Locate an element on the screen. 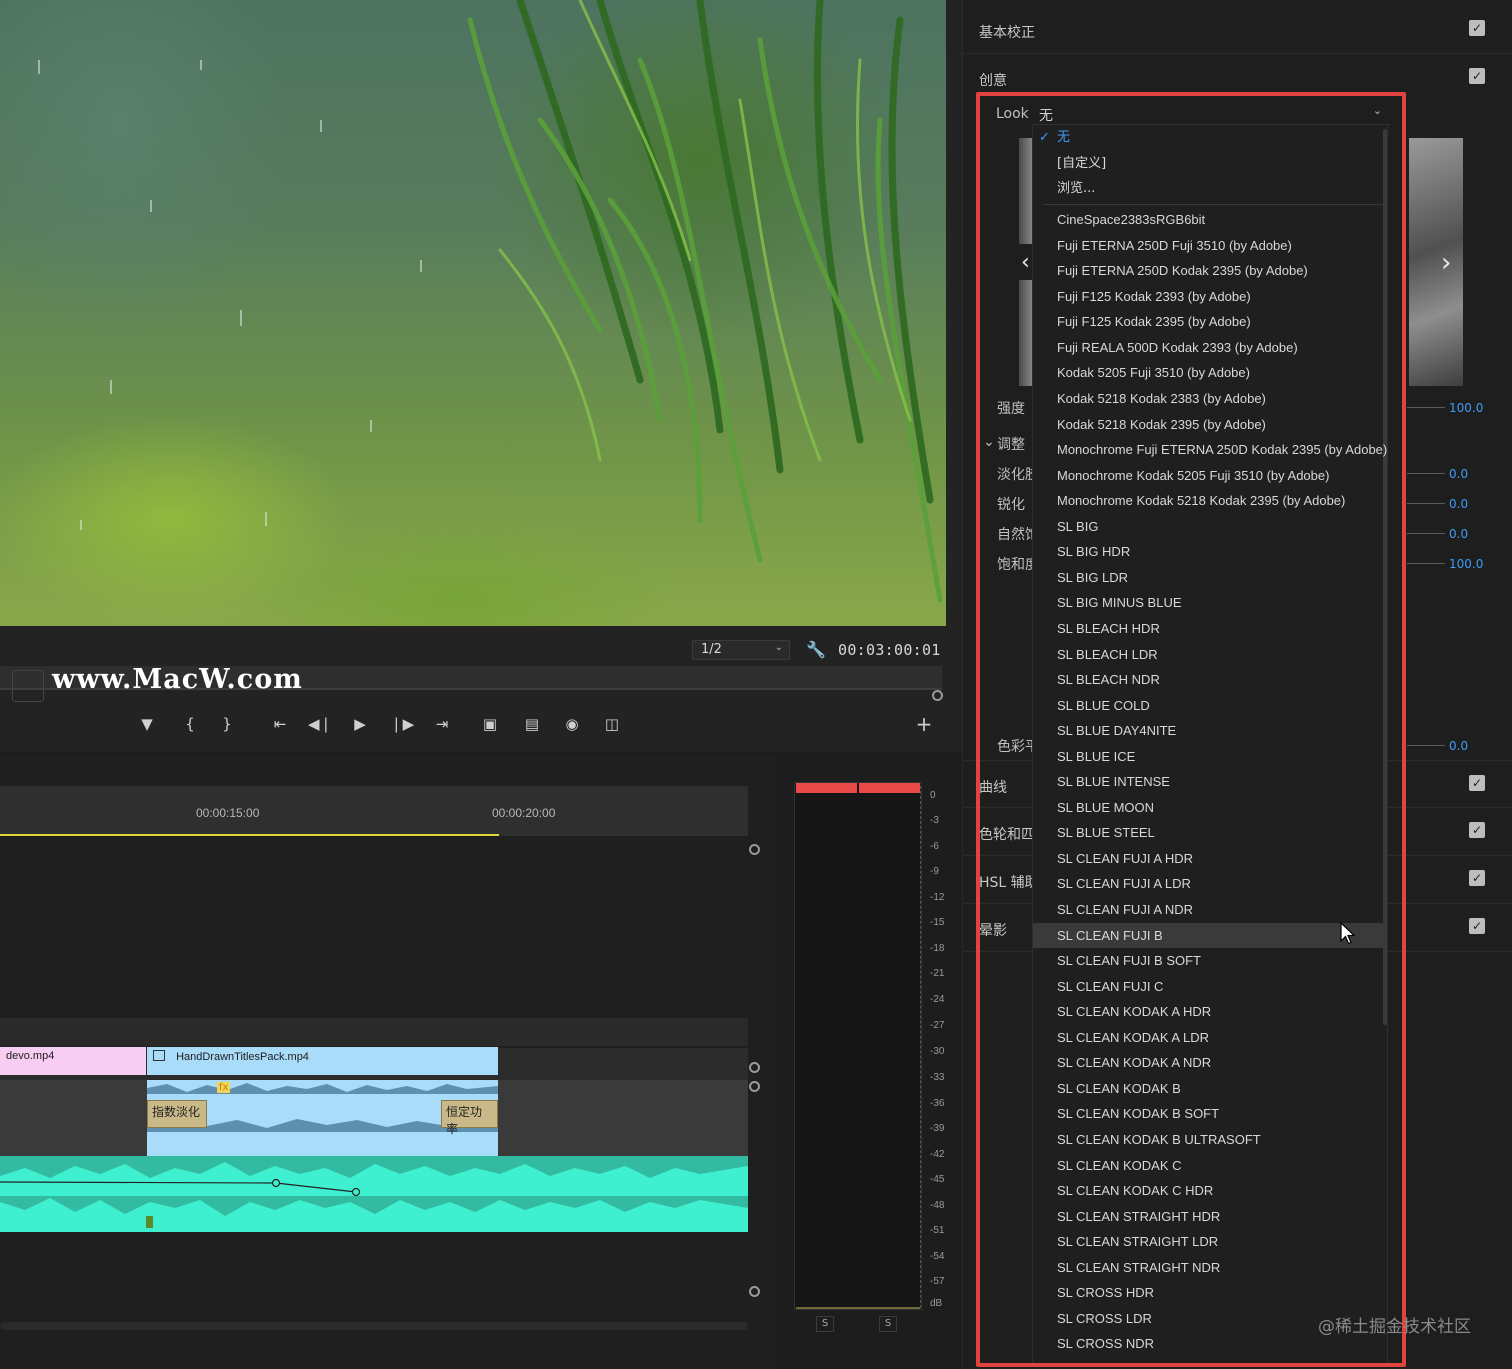  intensity-slider is located at coordinates (1426, 407).